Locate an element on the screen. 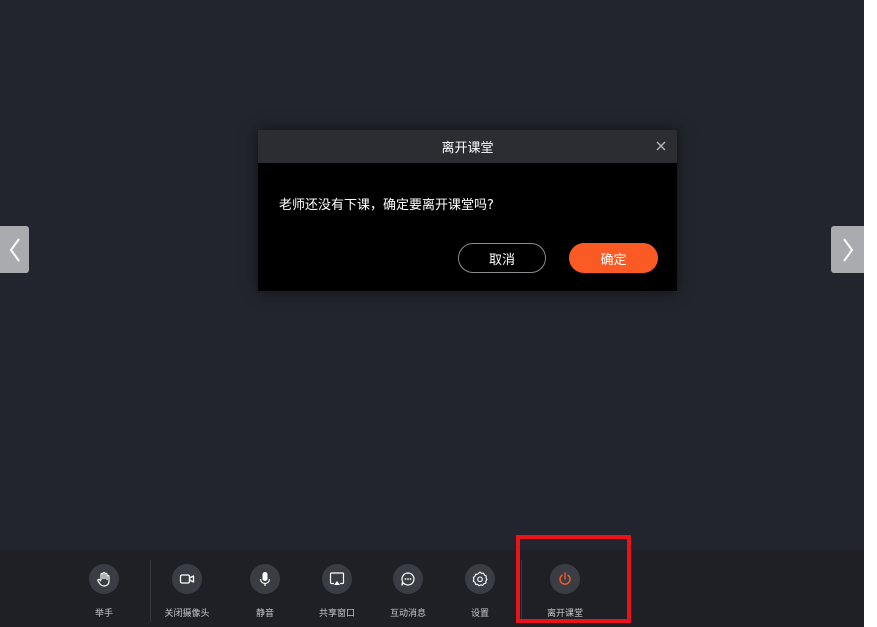  close-button is located at coordinates (661, 146).